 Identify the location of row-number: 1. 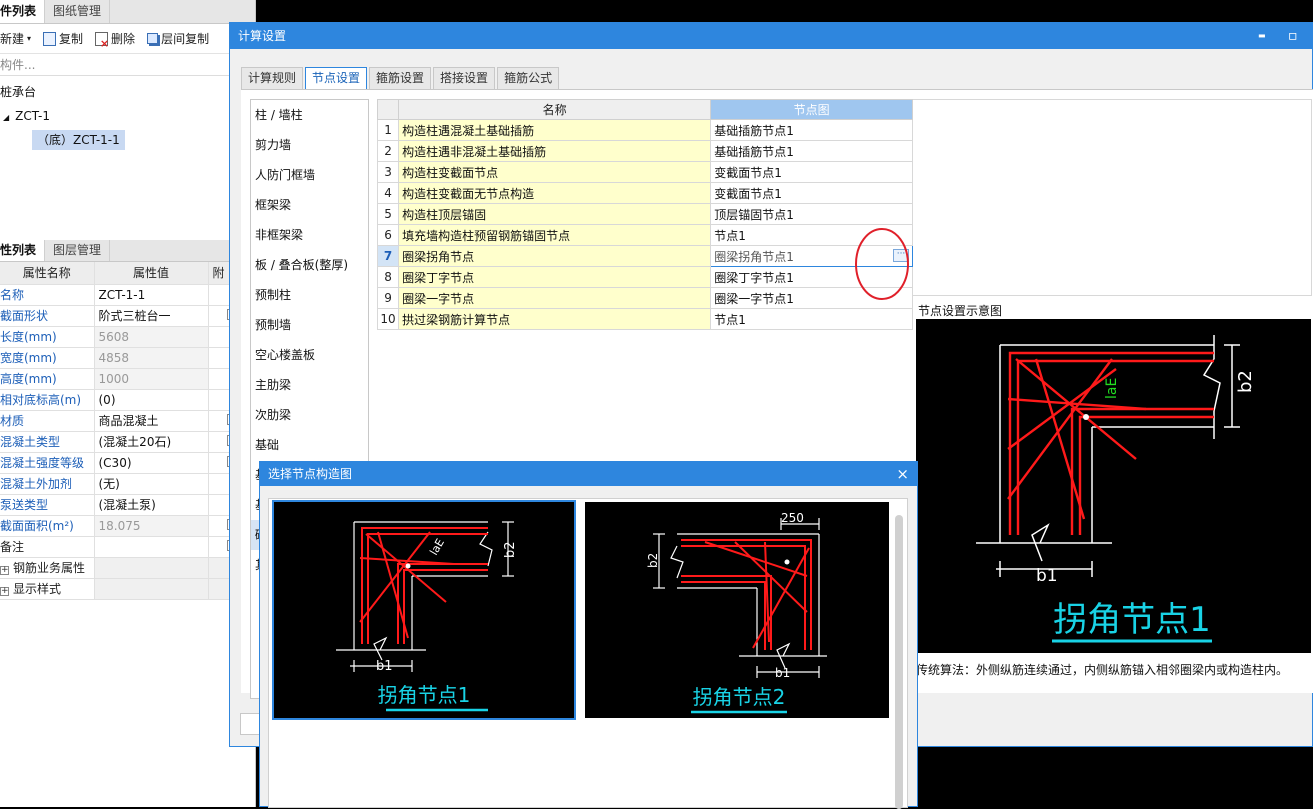
(388, 130).